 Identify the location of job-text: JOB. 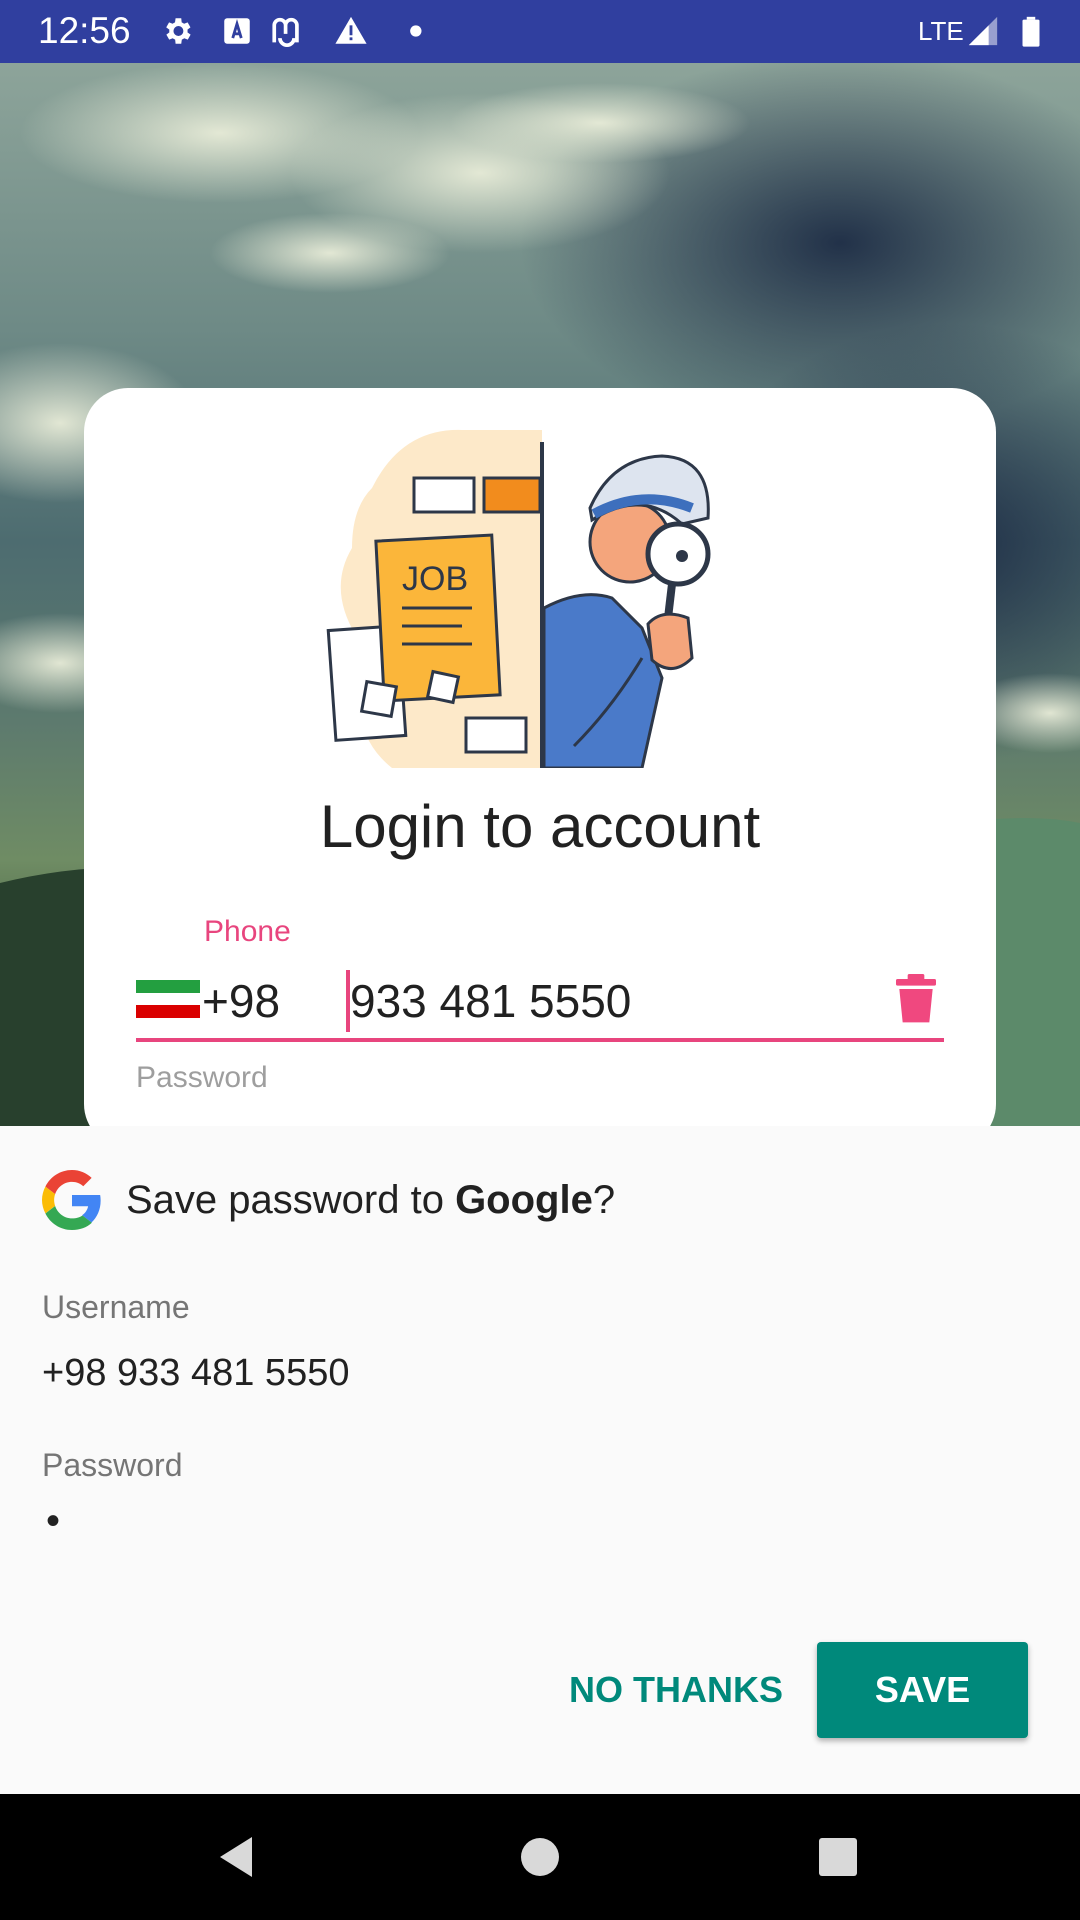
(435, 579).